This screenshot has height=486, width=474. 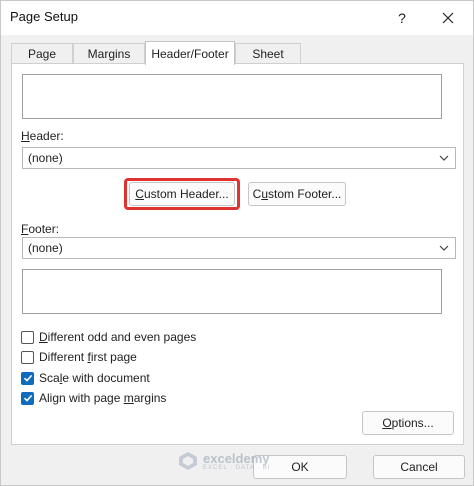 I want to click on scale-with-document-checkbox: Scale with document, so click(x=85, y=378).